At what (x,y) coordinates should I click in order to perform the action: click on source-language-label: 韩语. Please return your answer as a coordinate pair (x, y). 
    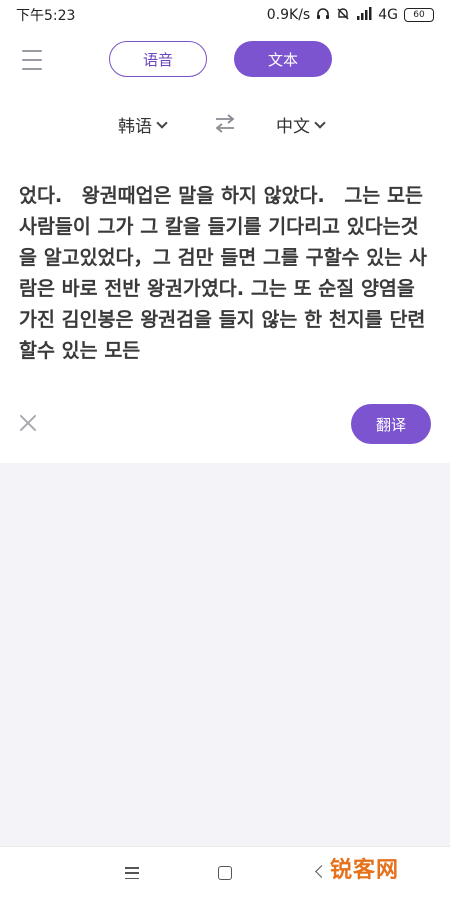
    Looking at the image, I should click on (135, 127).